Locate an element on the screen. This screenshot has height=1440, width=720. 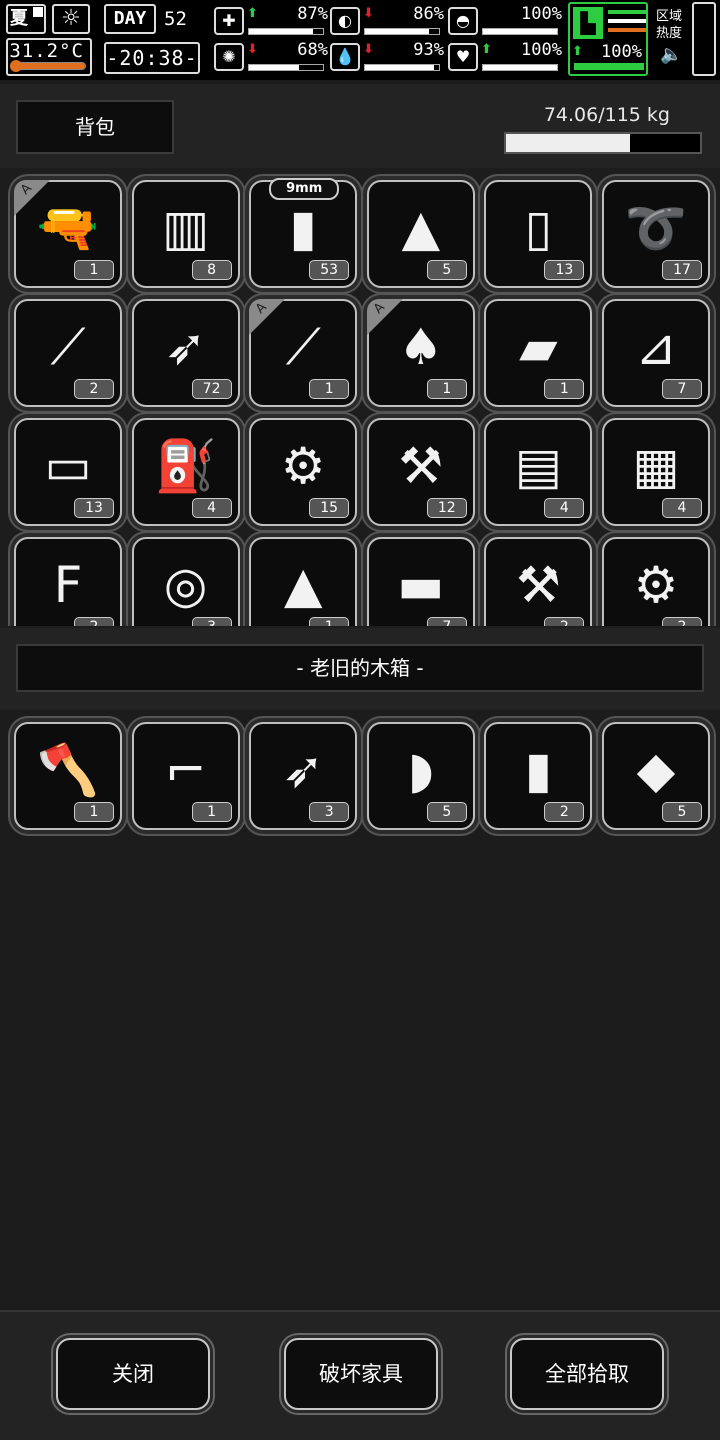
item-slot-cloth: ◆ 5 is located at coordinates (656, 776).